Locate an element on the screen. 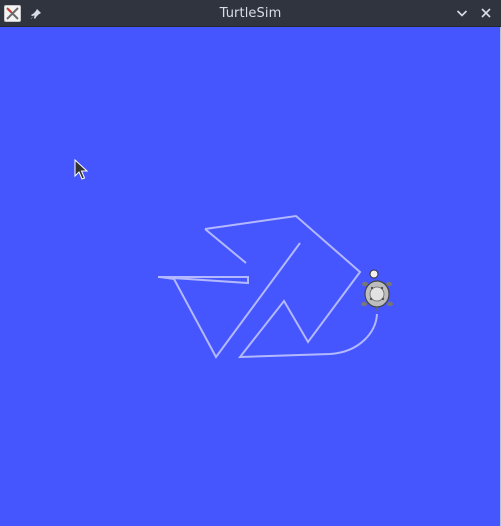 The image size is (501, 526). pen-trail is located at coordinates (267, 286).